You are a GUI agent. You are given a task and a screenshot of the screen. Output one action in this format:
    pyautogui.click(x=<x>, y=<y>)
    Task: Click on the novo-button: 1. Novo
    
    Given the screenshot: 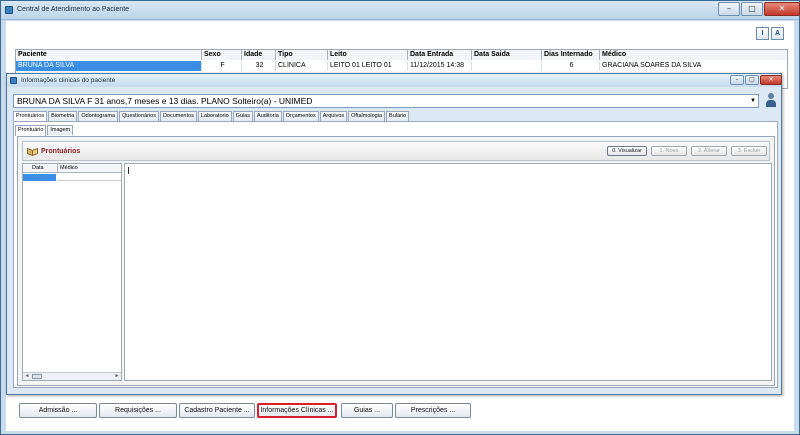 What is the action you would take?
    pyautogui.click(x=669, y=151)
    